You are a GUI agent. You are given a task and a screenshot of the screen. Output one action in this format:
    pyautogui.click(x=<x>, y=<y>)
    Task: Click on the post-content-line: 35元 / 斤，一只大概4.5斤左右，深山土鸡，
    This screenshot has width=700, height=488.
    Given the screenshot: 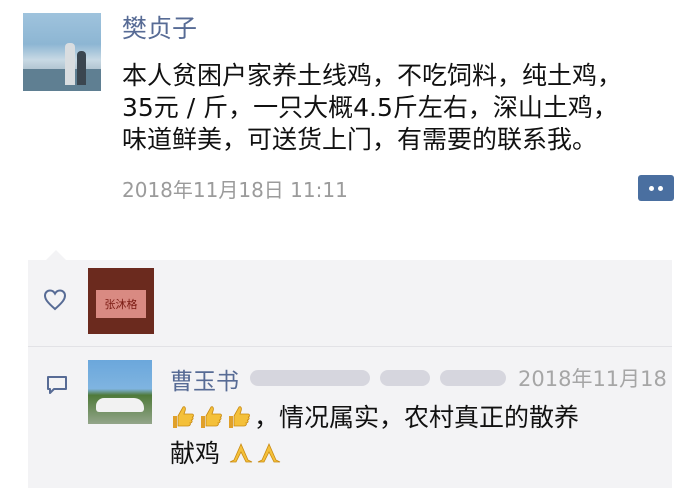 What is the action you would take?
    pyautogui.click(x=370, y=107)
    